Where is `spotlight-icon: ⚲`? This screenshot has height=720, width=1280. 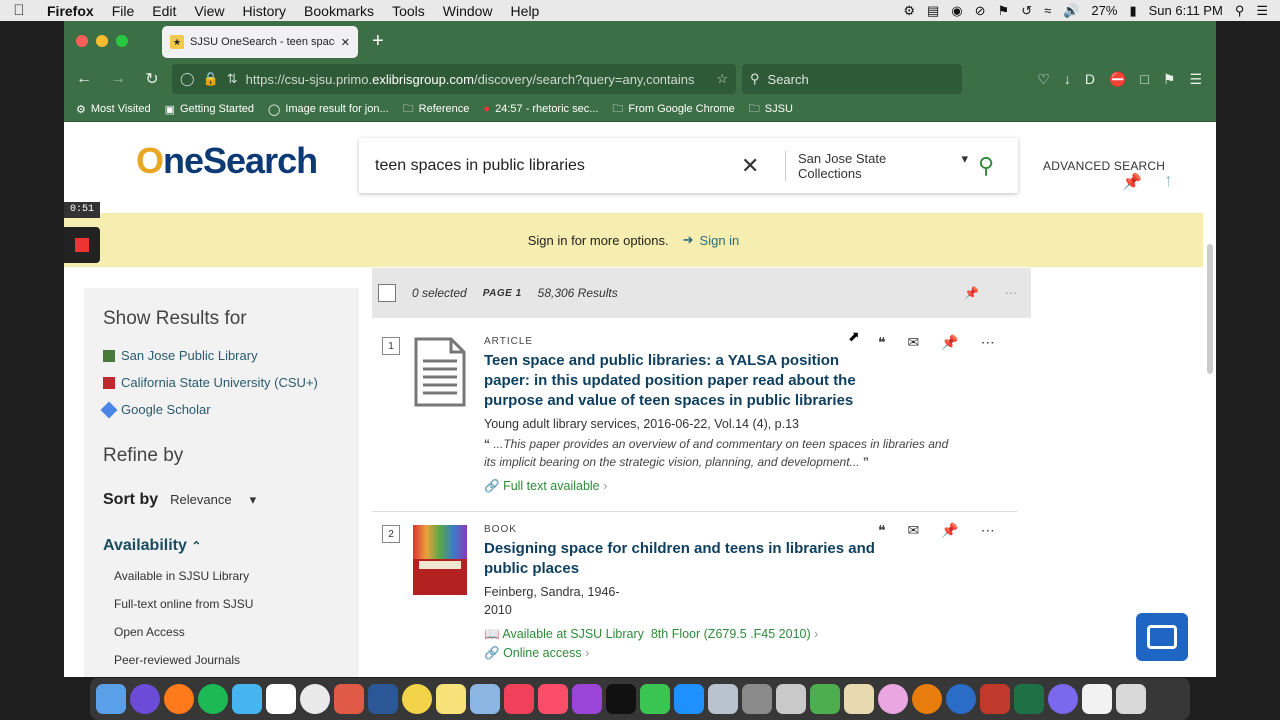 spotlight-icon: ⚲ is located at coordinates (1240, 11).